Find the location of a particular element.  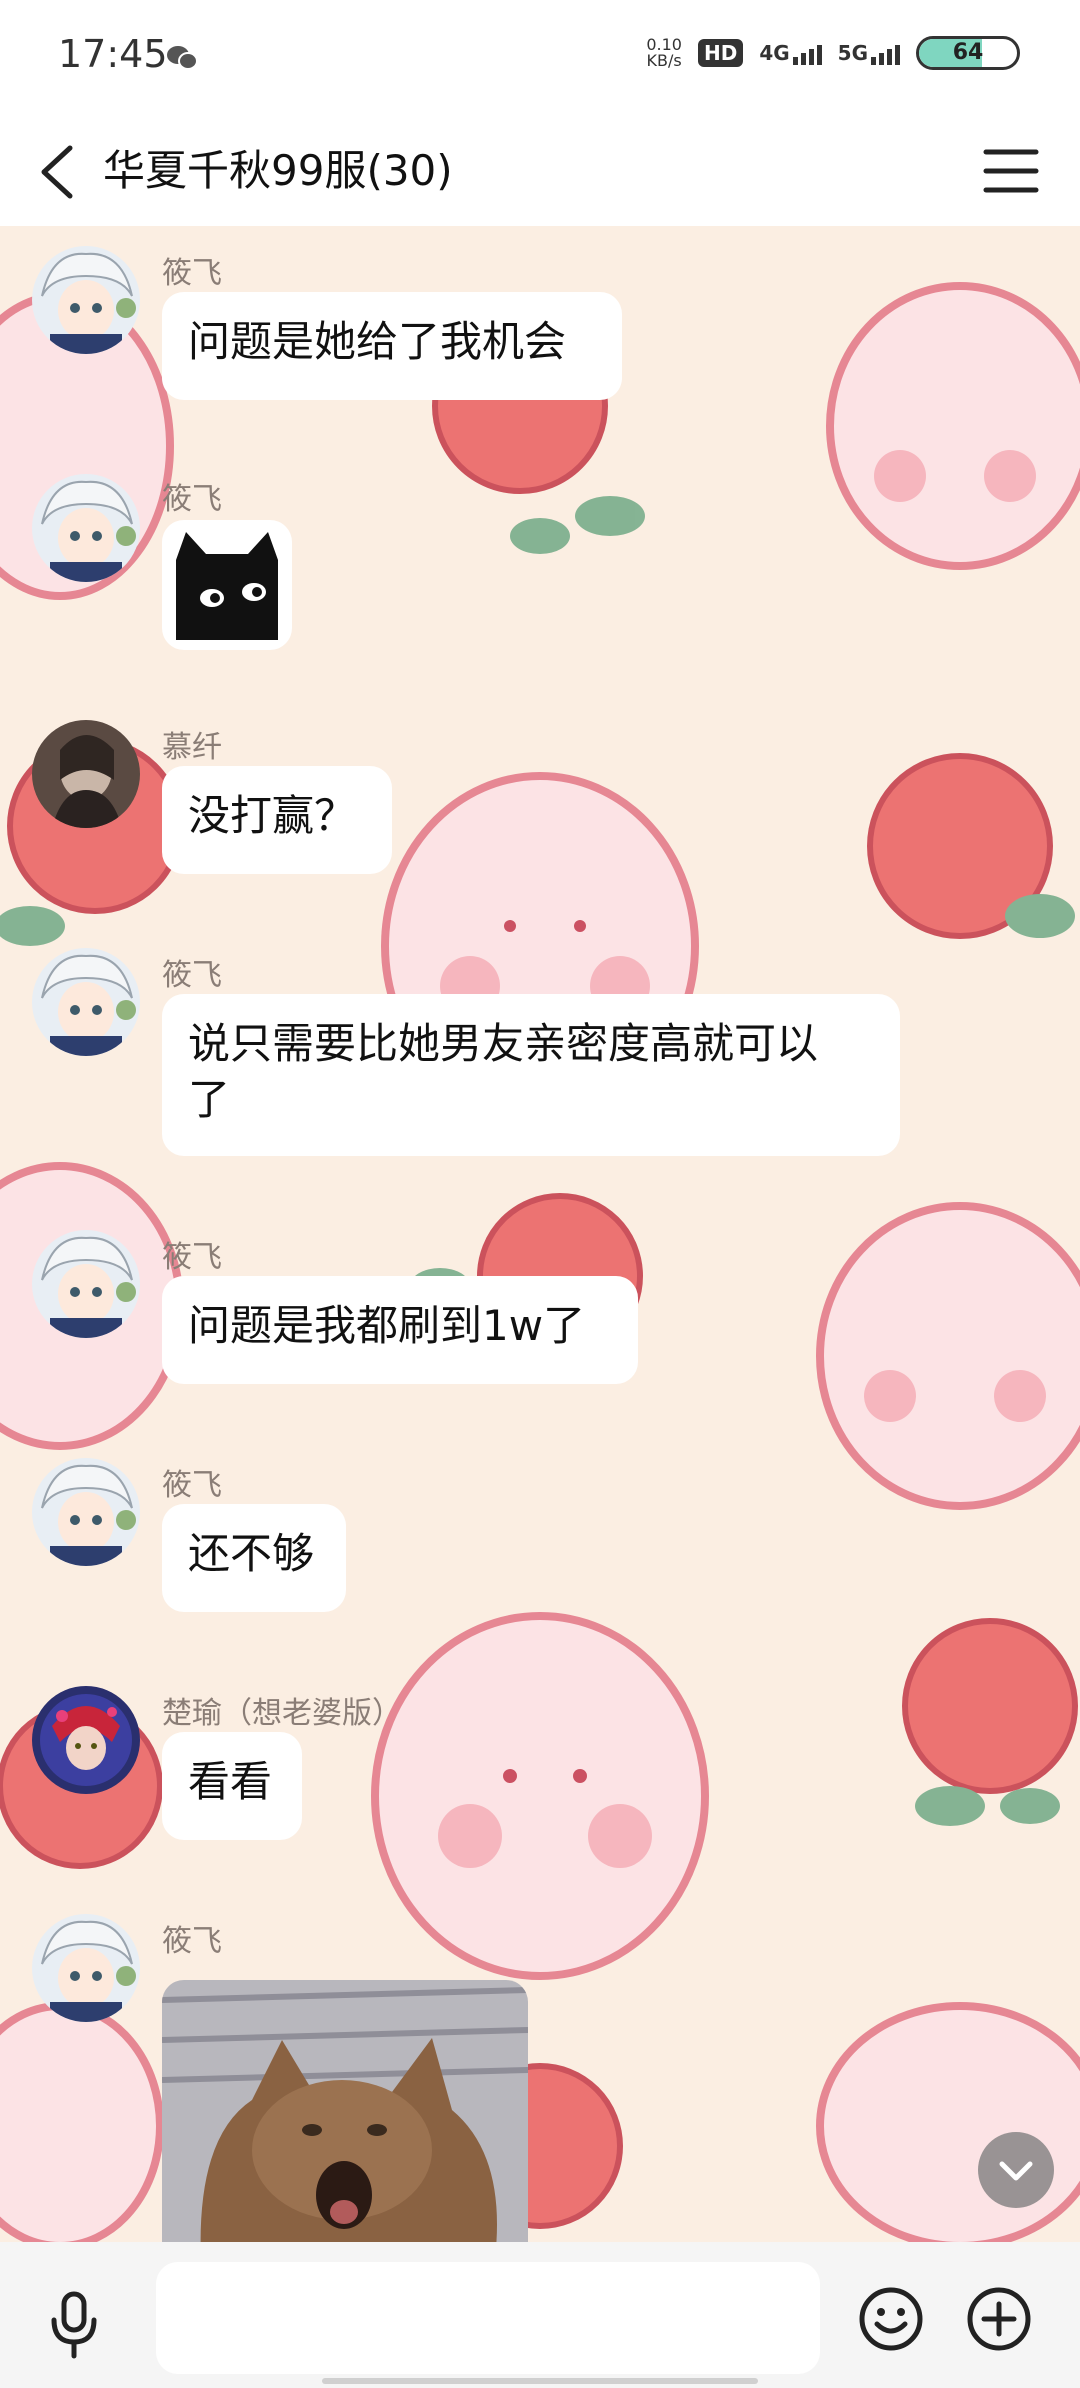

page-title: 华夏千秋99服(30) is located at coordinates (278, 170).